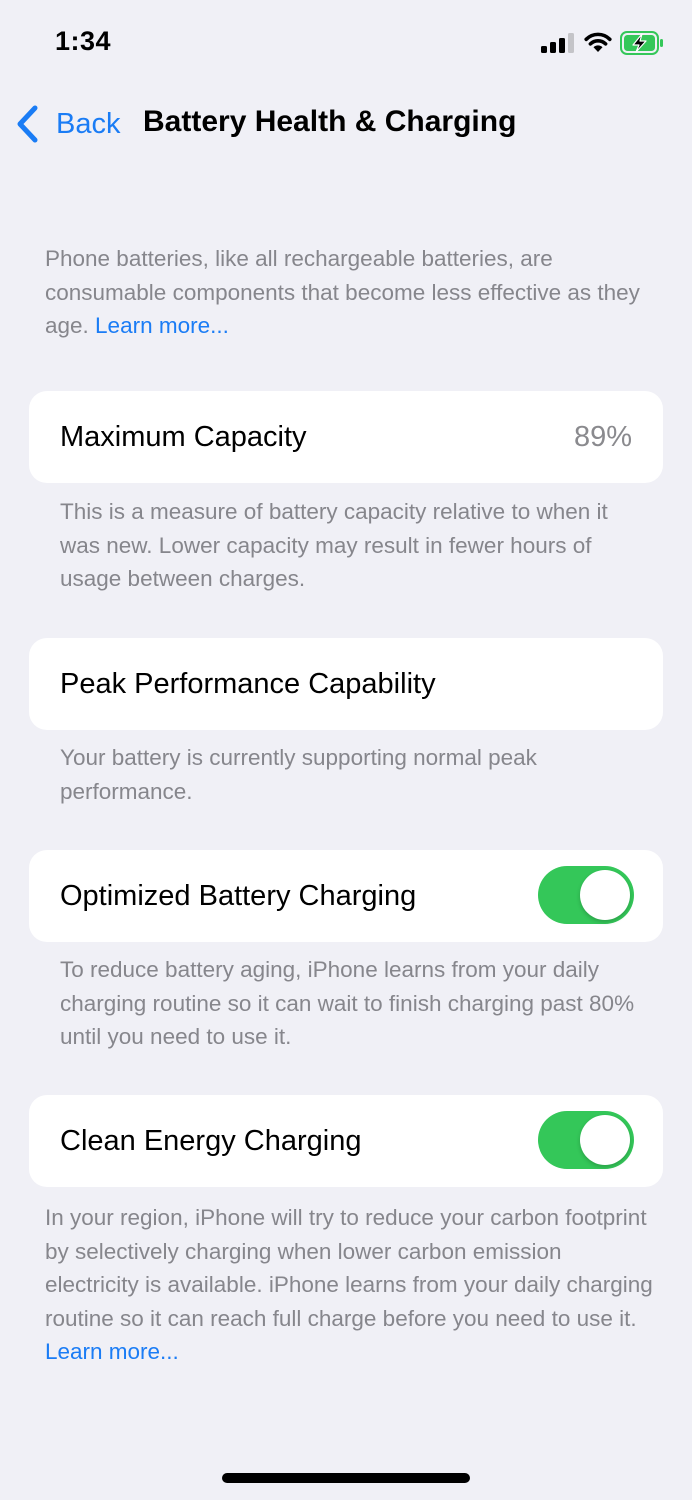 This screenshot has height=1500, width=692. Describe the element at coordinates (88, 123) in the screenshot. I see `back-label: Back` at that location.